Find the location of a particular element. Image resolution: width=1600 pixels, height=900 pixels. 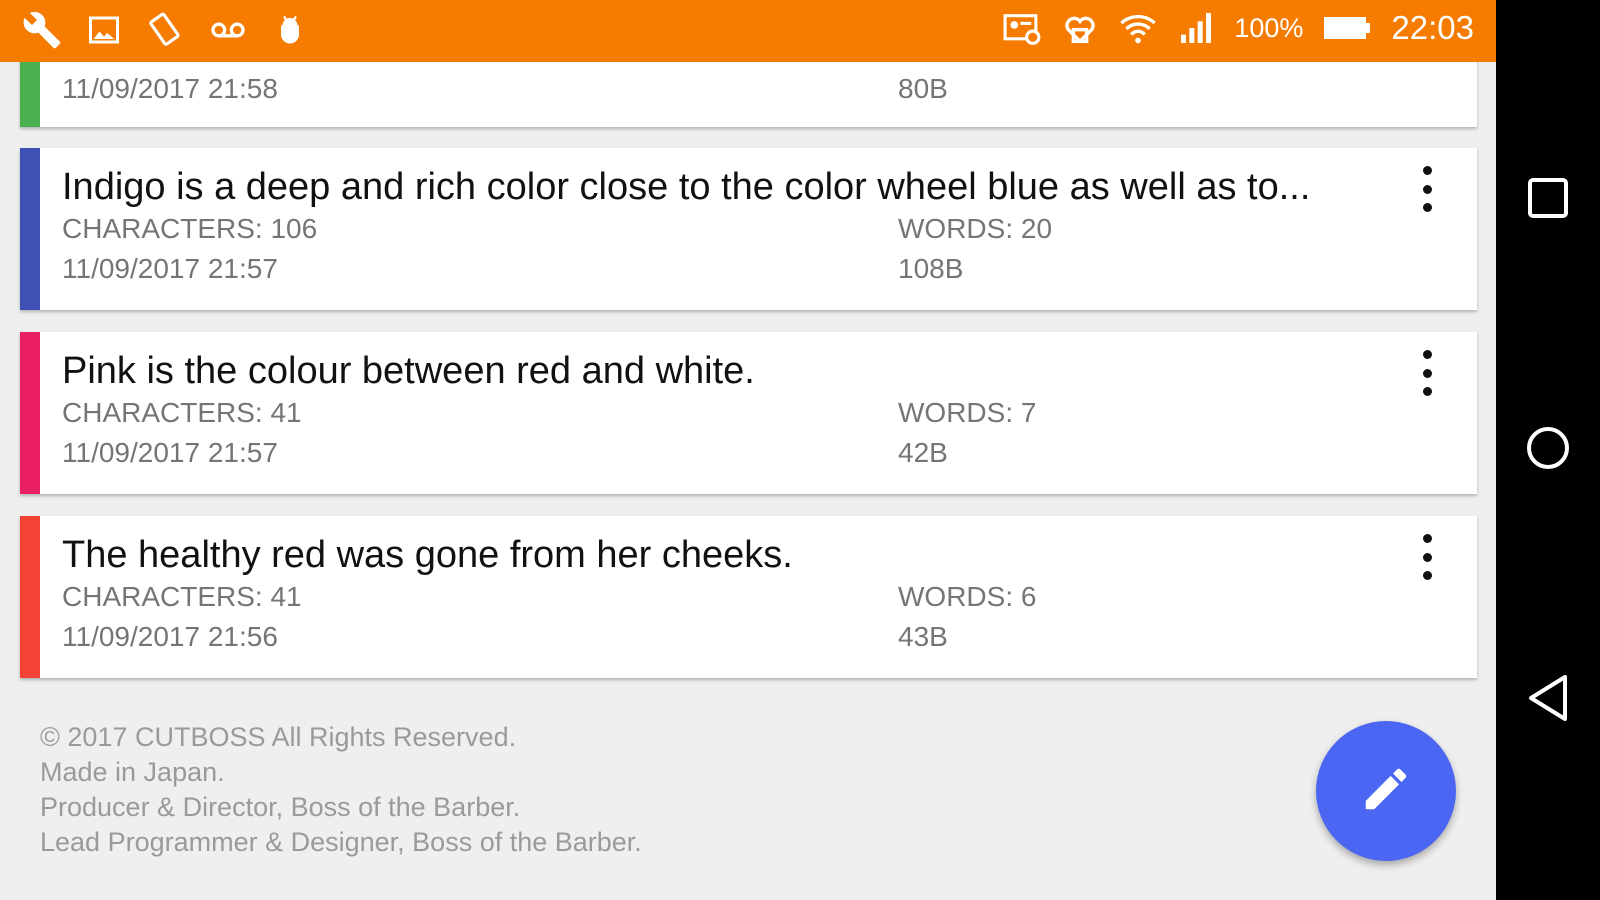

back-icon is located at coordinates (1548, 700).